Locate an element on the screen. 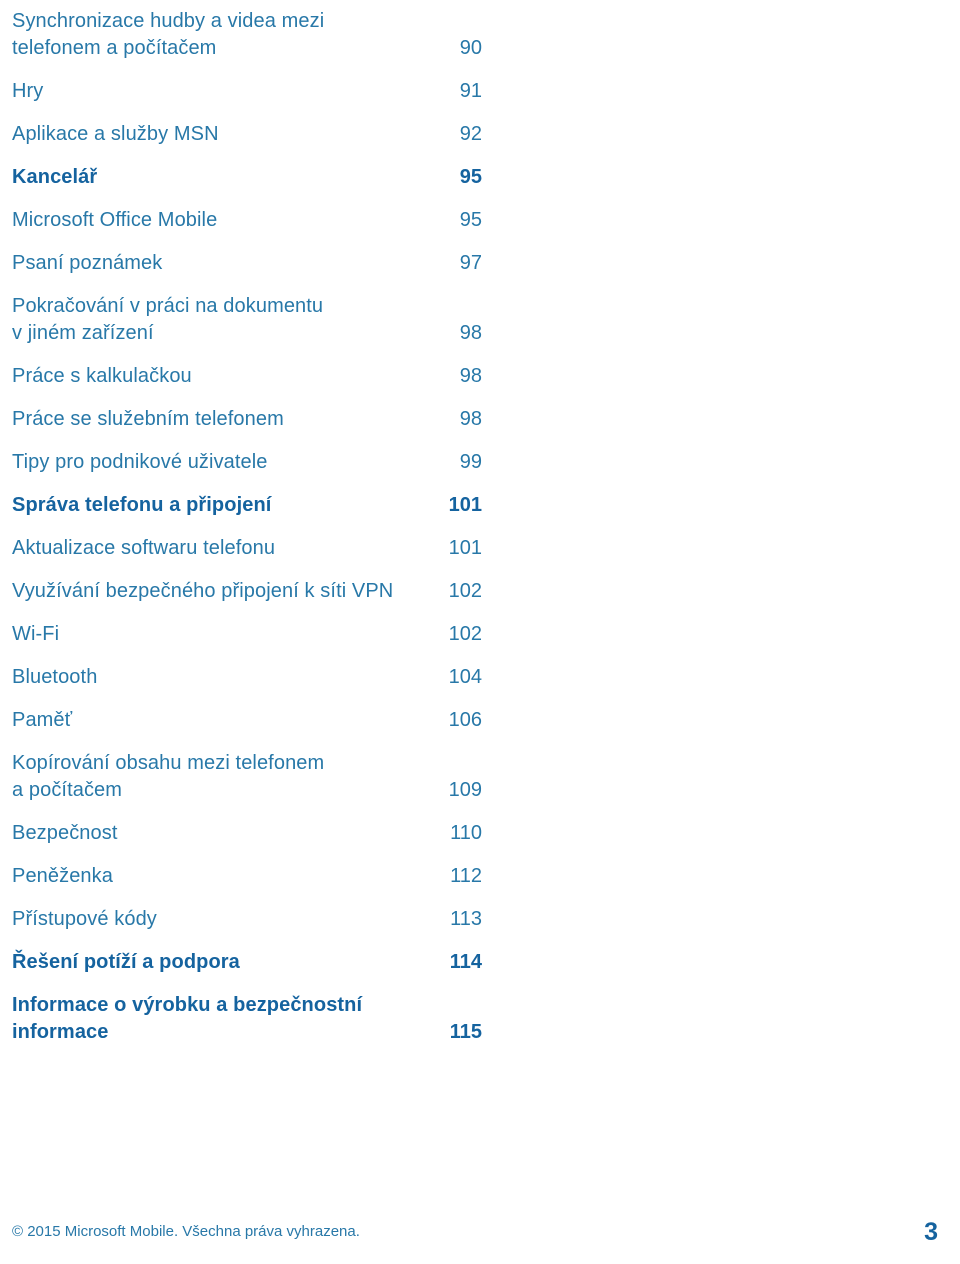 Image resolution: width=960 pixels, height=1264 pixels. toc-entry-label: Peněženka is located at coordinates (62, 876).